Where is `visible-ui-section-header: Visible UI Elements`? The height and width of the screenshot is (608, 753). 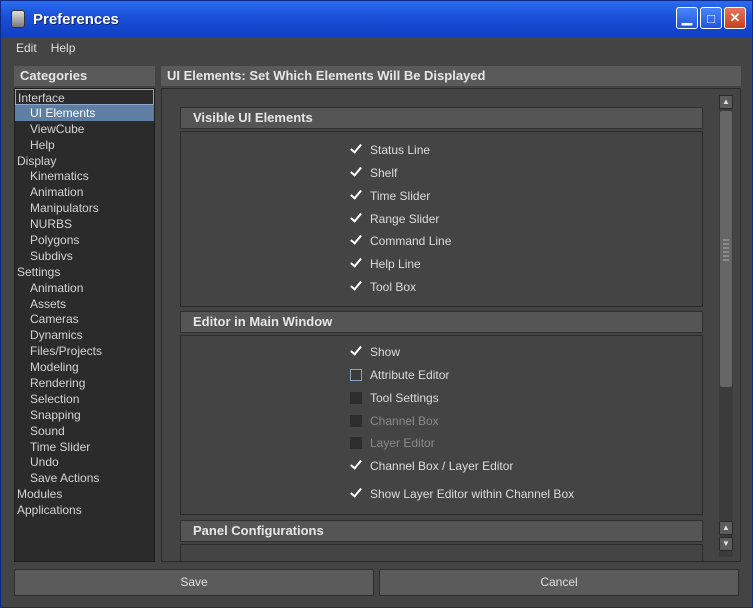
visible-ui-section-header: Visible UI Elements is located at coordinates (441, 118).